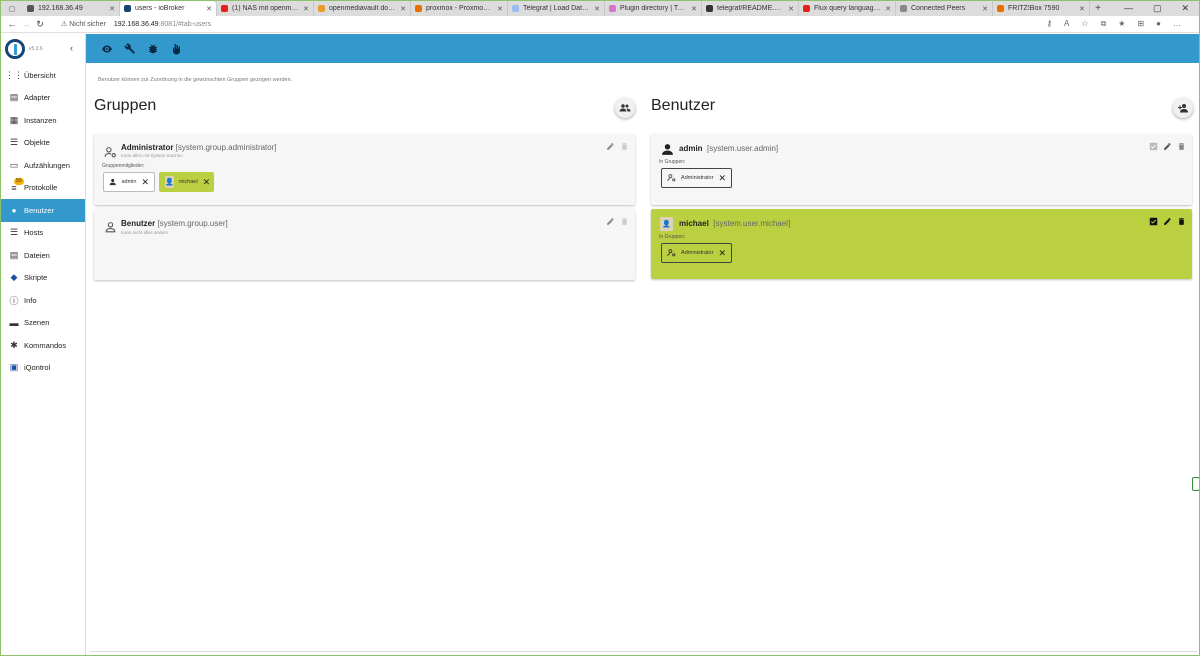 This screenshot has height=656, width=1200. I want to click on browser-tab: Plugin directory | Telegra… ✕, so click(653, 8).